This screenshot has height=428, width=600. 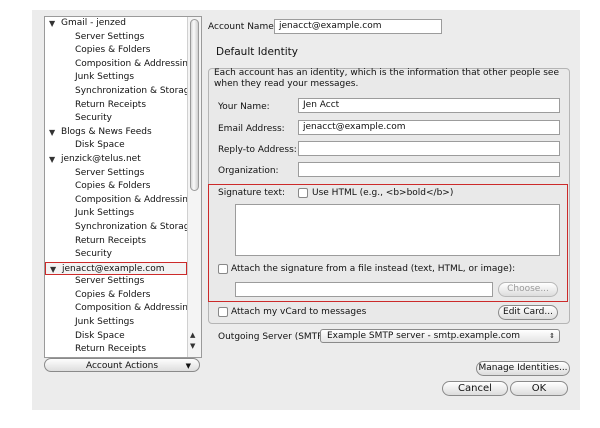 What do you see at coordinates (429, 105) in the screenshot?
I see `your-name-field: Jen Acct` at bounding box center [429, 105].